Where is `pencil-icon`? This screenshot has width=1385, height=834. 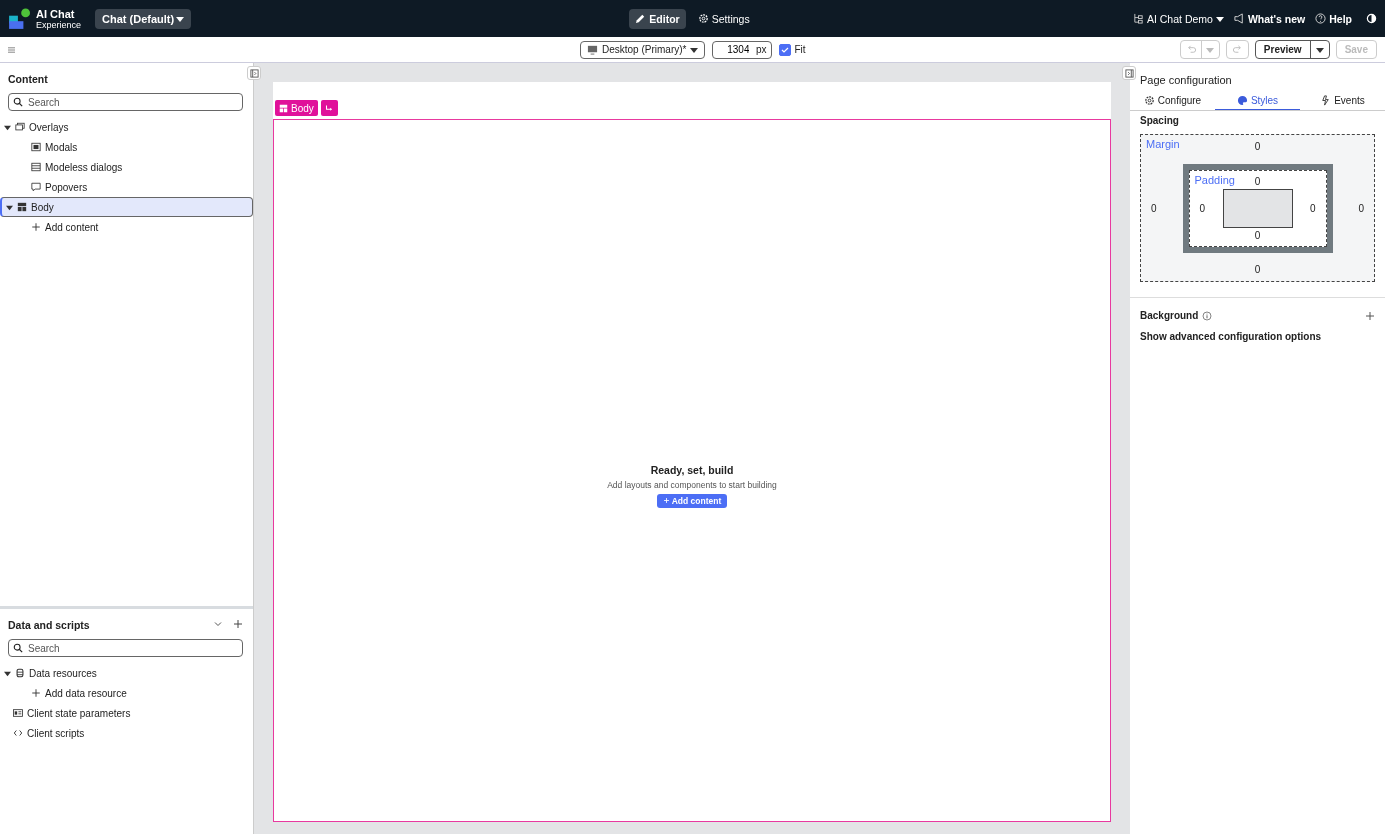 pencil-icon is located at coordinates (641, 18).